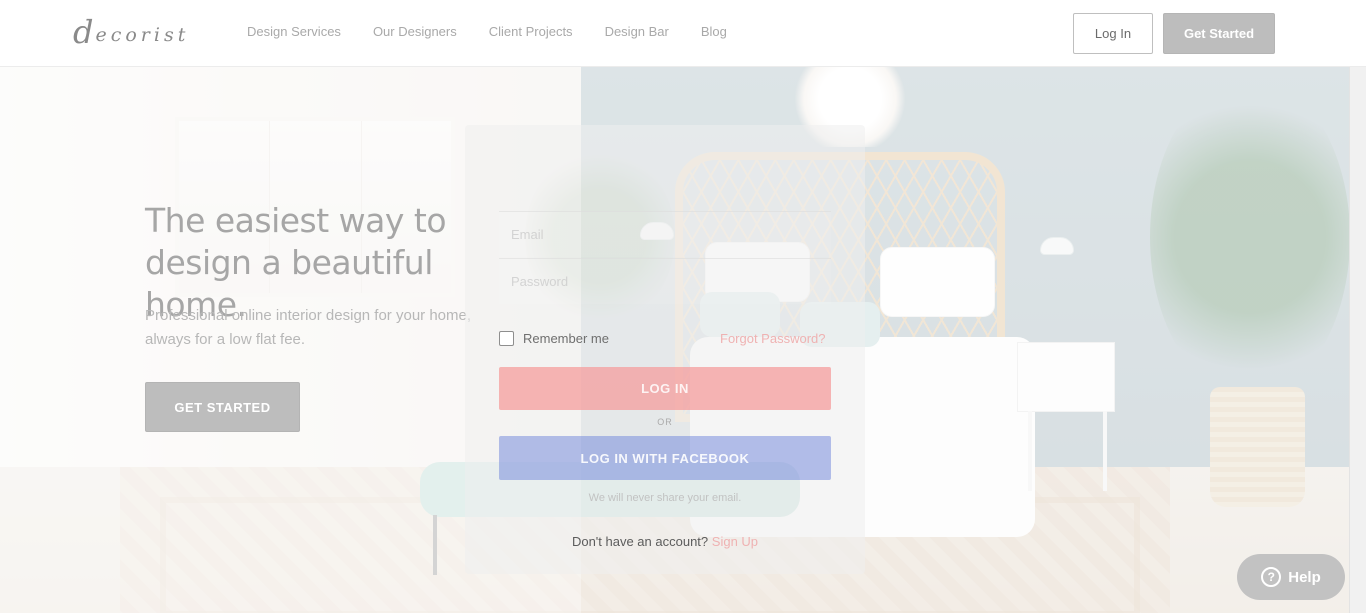  I want to click on forgot-password-link: Forgot Password?, so click(773, 338).